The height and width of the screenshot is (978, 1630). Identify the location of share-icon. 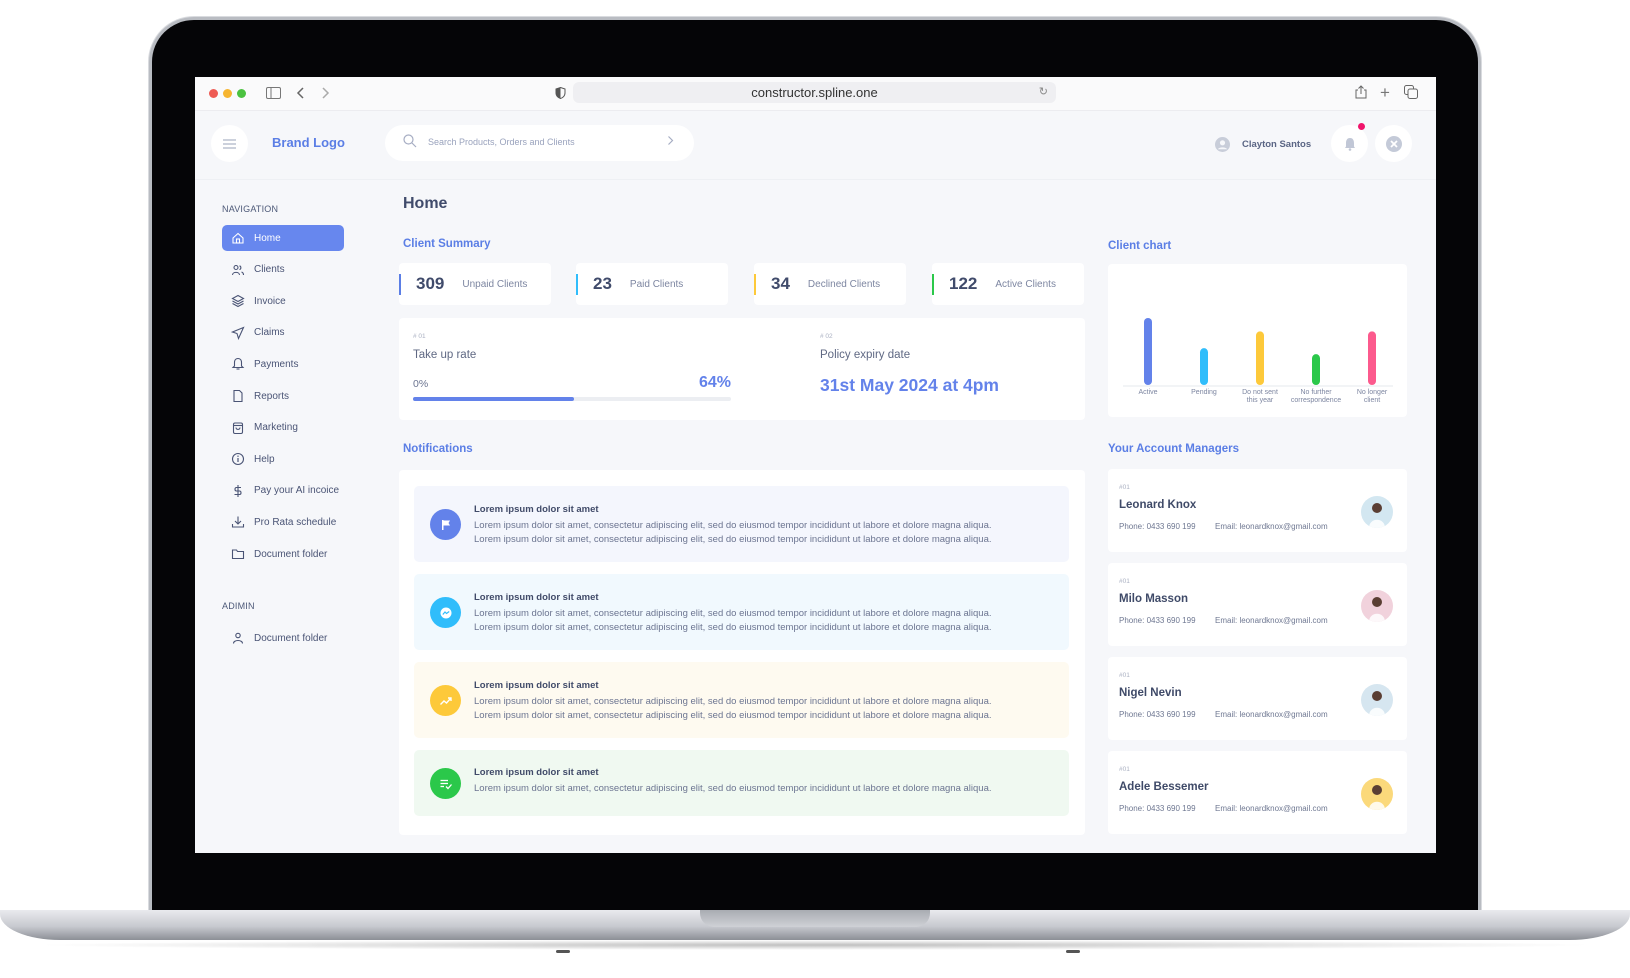
(1361, 94).